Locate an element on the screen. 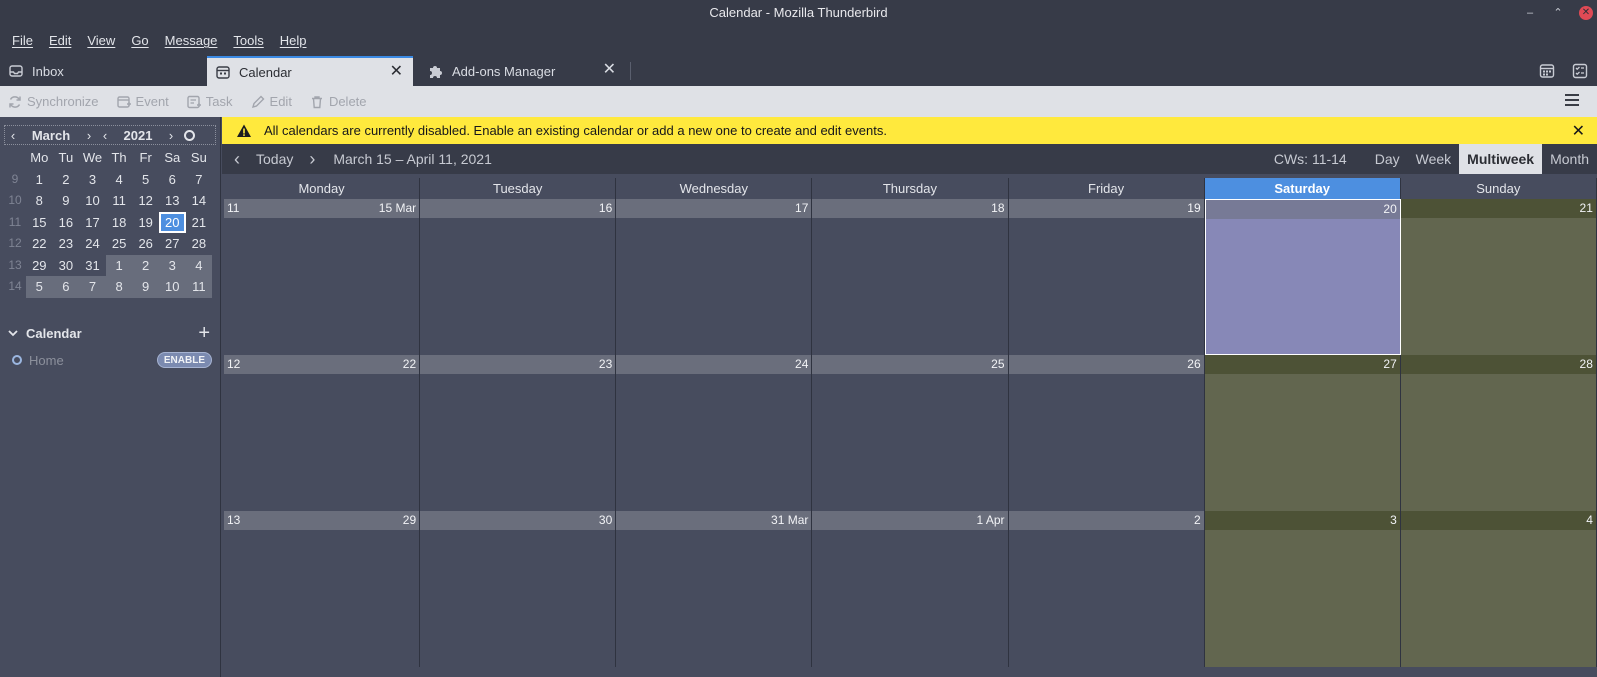  go-to-today-icon is located at coordinates (189, 135).